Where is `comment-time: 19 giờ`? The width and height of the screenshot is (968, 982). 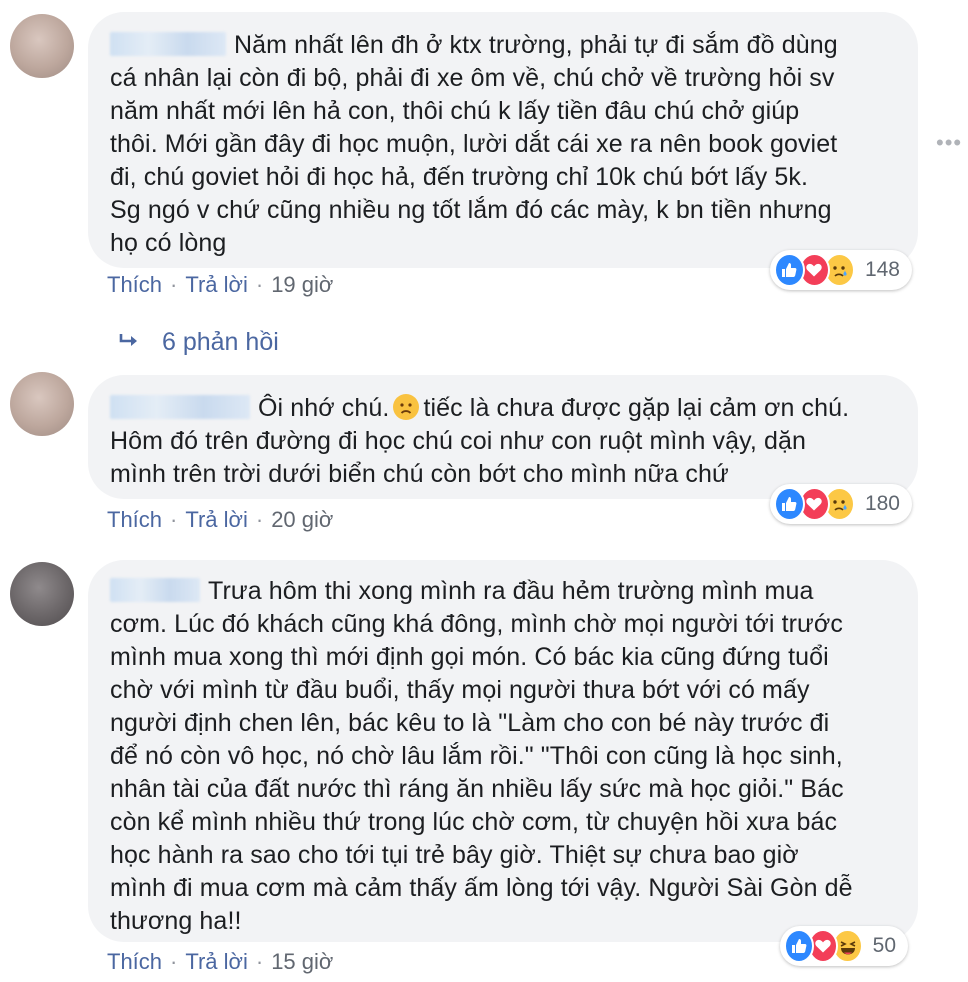 comment-time: 19 giờ is located at coordinates (302, 284).